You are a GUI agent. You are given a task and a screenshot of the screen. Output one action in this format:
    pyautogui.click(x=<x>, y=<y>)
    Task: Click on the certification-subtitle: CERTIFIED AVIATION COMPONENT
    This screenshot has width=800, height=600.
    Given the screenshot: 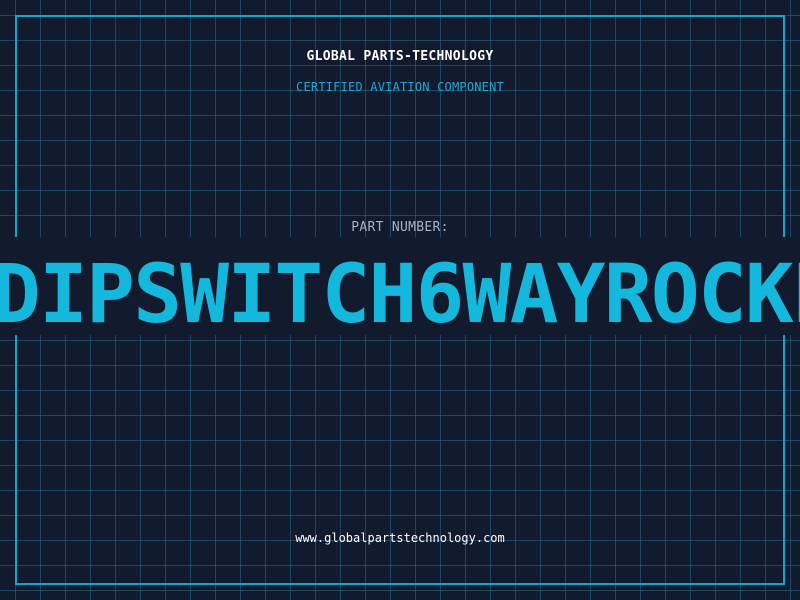 What is the action you would take?
    pyautogui.click(x=400, y=87)
    